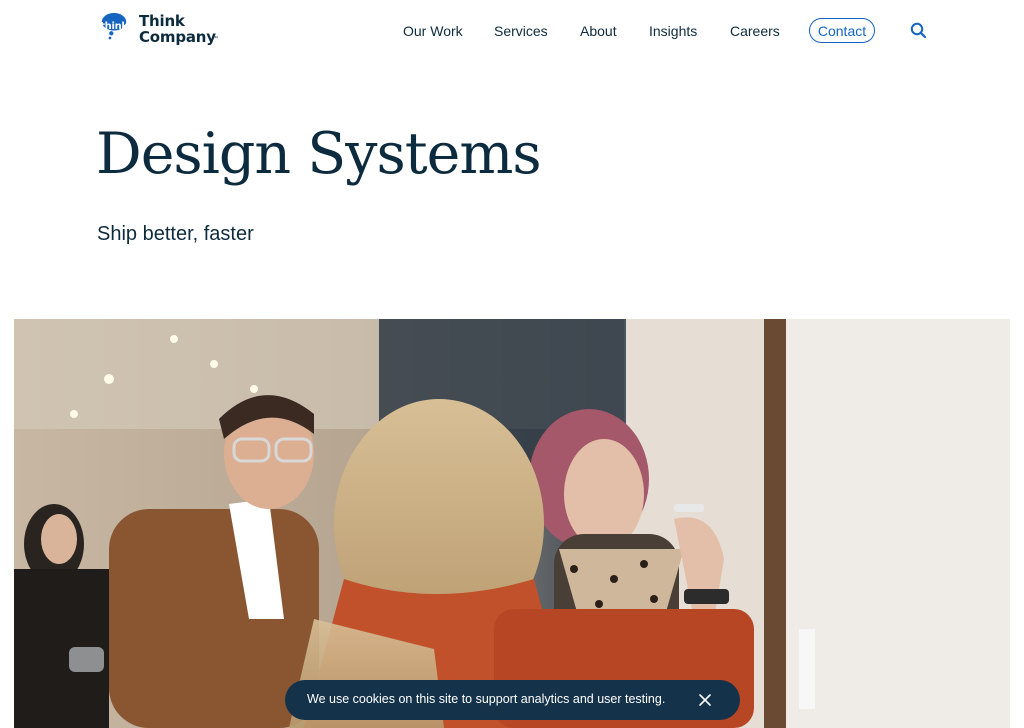 Image resolution: width=1024 pixels, height=728 pixels. What do you see at coordinates (842, 30) in the screenshot?
I see `contact-button: Contact` at bounding box center [842, 30].